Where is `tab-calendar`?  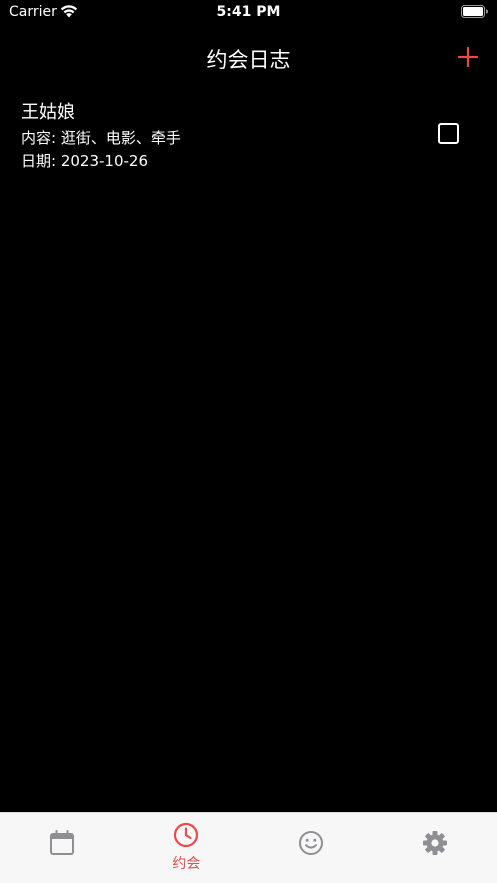
tab-calendar is located at coordinates (62, 848).